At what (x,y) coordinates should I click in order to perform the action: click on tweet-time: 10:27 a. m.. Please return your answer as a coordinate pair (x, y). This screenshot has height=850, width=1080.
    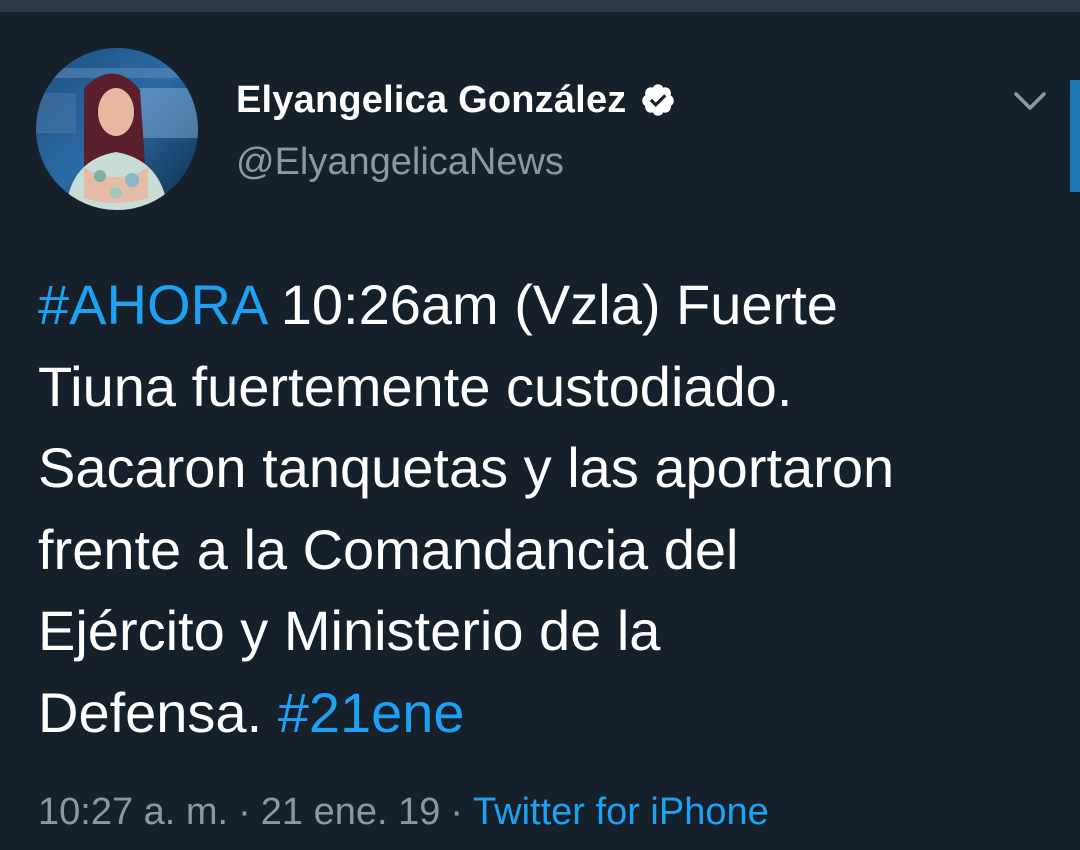
    Looking at the image, I should click on (133, 812).